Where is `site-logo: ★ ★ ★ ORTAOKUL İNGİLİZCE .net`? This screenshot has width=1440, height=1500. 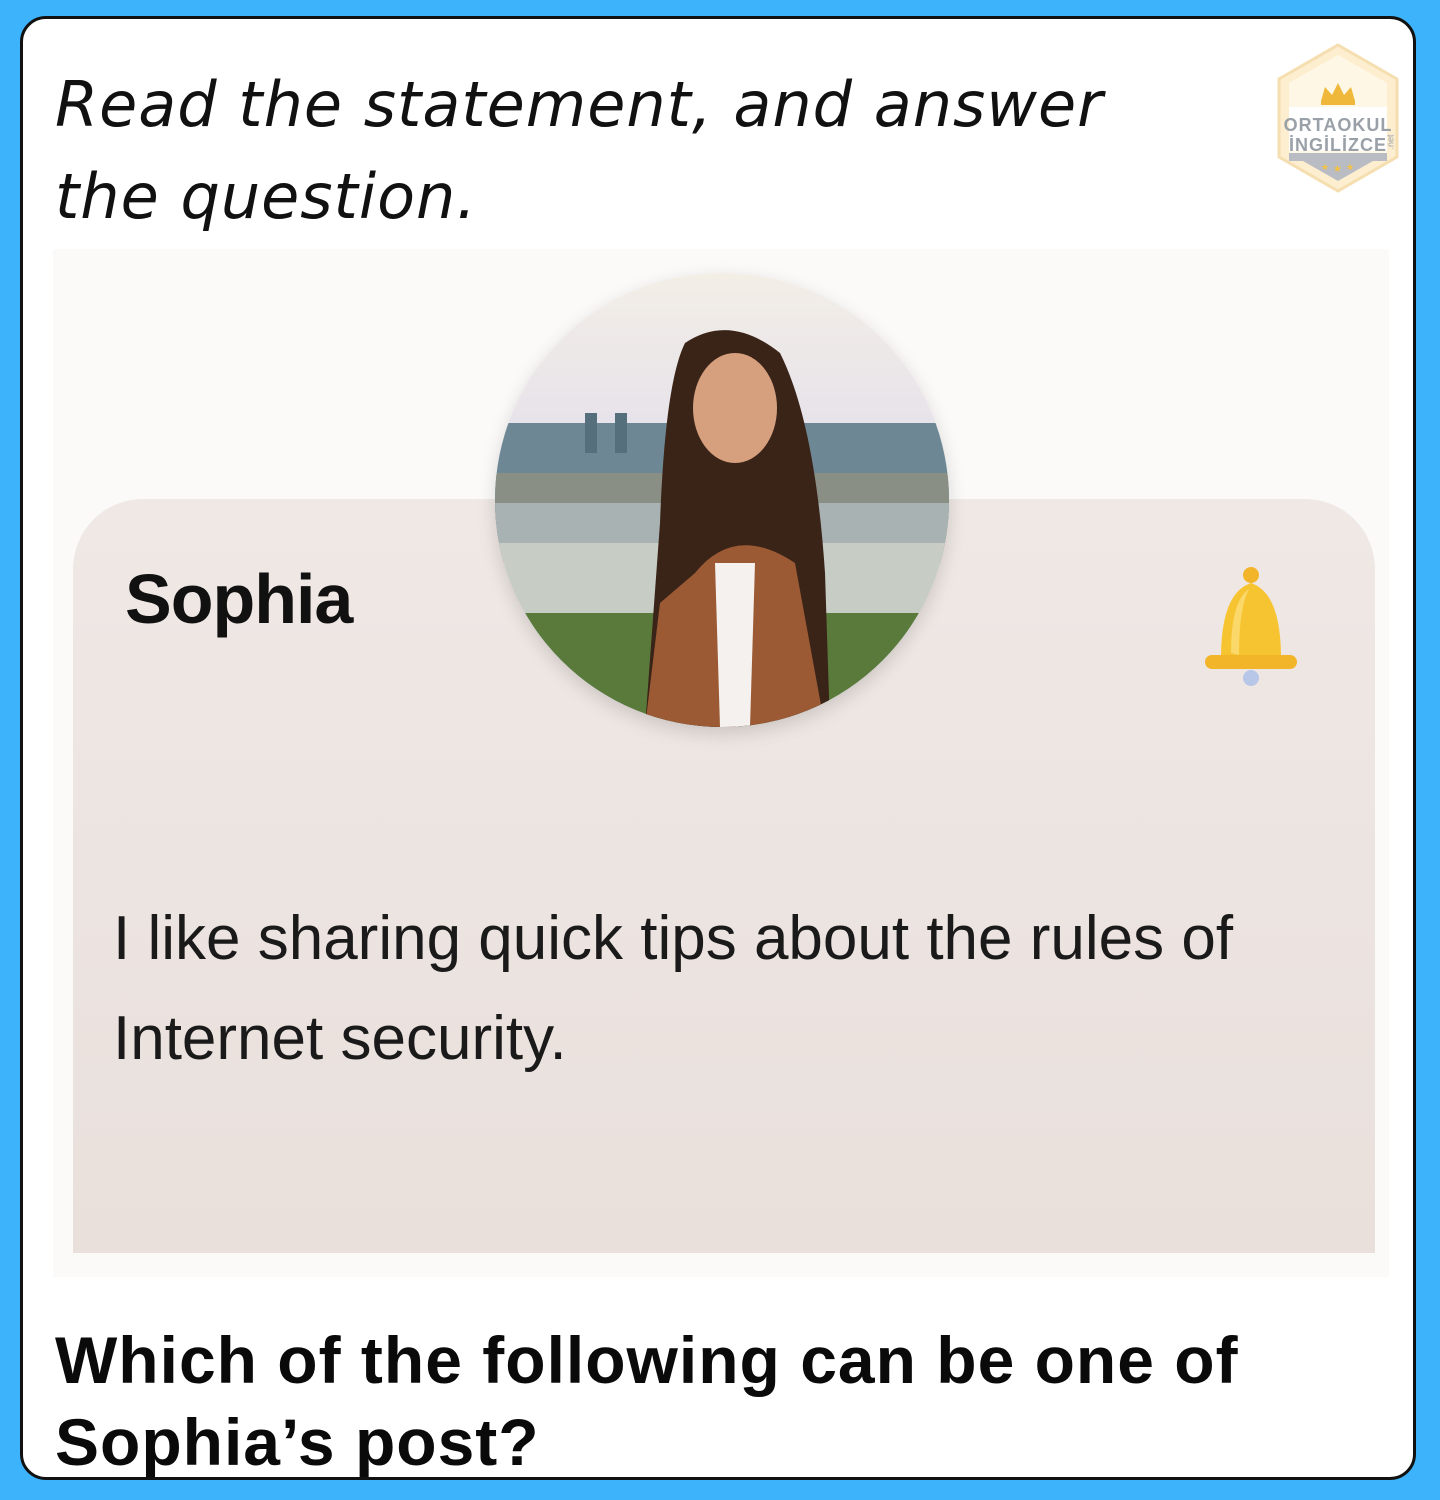
site-logo: ★ ★ ★ ORTAOKUL İNGİLİZCE .net is located at coordinates (1338, 118).